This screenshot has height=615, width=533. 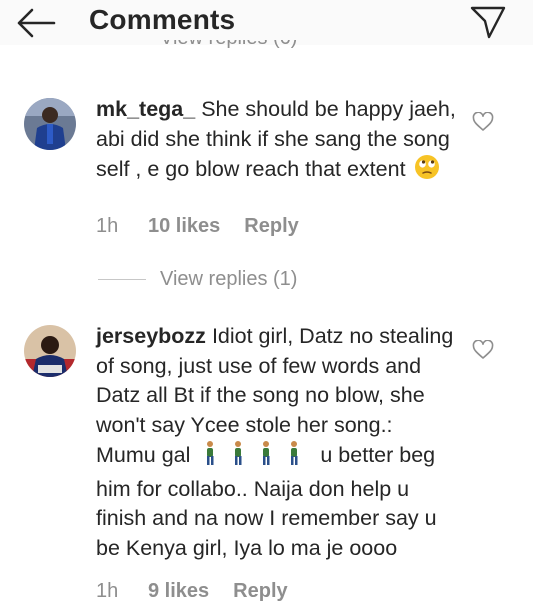 I want to click on direct-share-button, so click(x=488, y=22).